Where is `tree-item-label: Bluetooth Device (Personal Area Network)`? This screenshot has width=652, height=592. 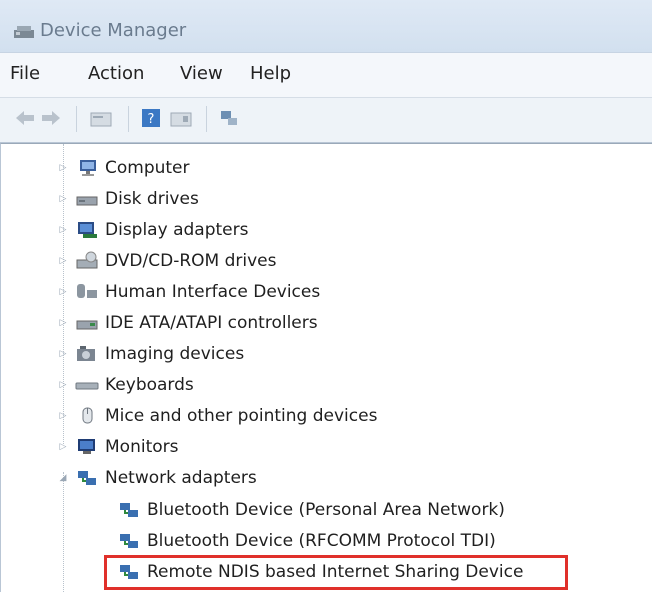
tree-item-label: Bluetooth Device (Personal Area Network) is located at coordinates (326, 510).